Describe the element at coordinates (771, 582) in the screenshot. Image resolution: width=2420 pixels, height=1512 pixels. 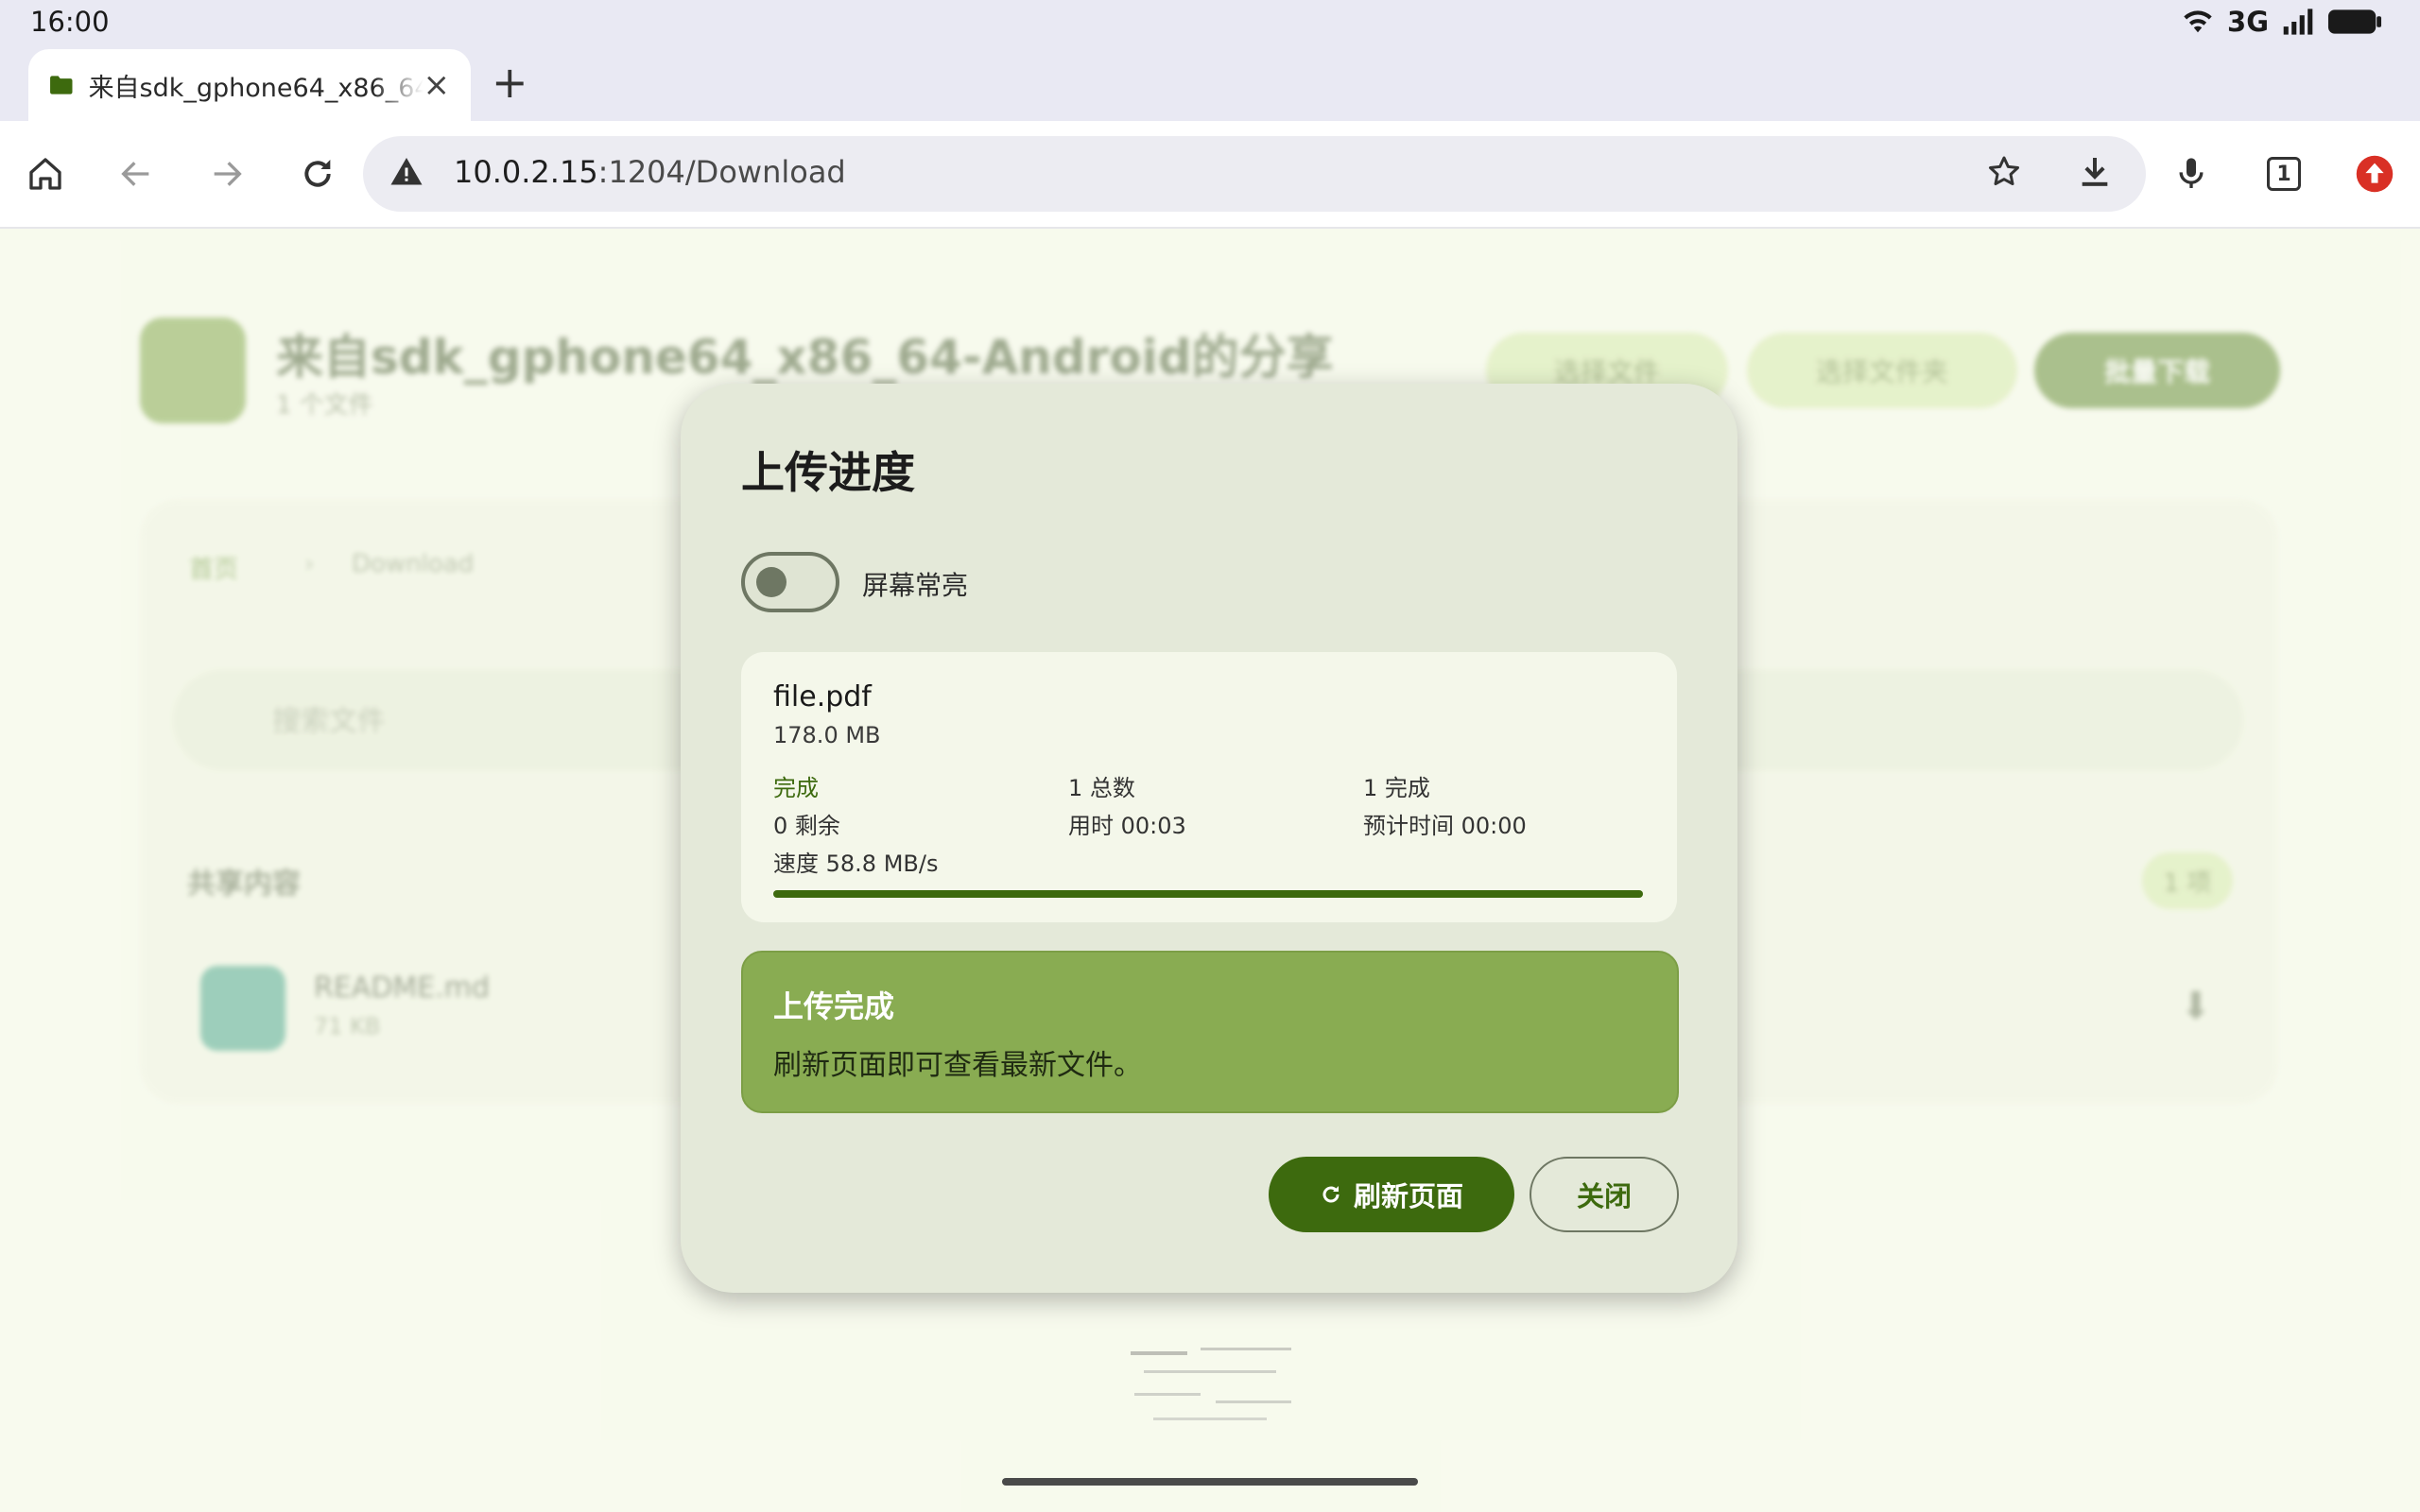
I see `toggle-thumb` at that location.